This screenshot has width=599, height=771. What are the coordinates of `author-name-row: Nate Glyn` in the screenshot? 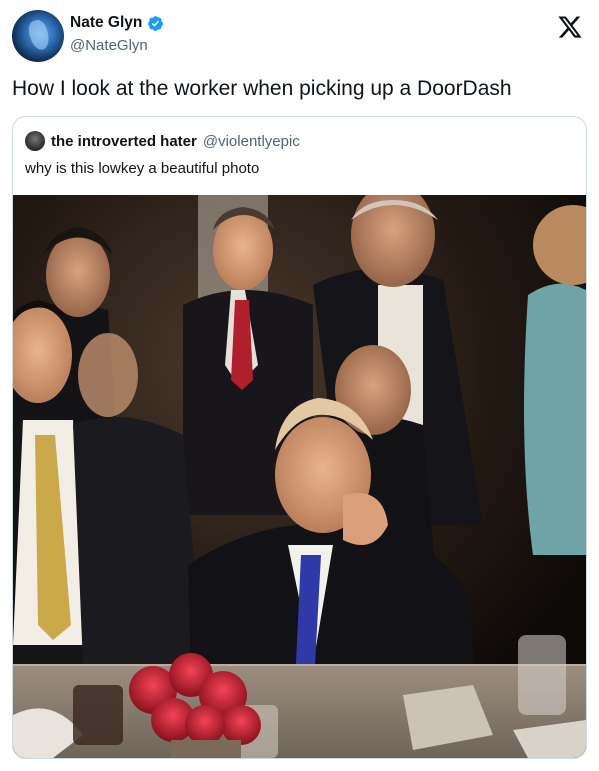 It's located at (117, 23).